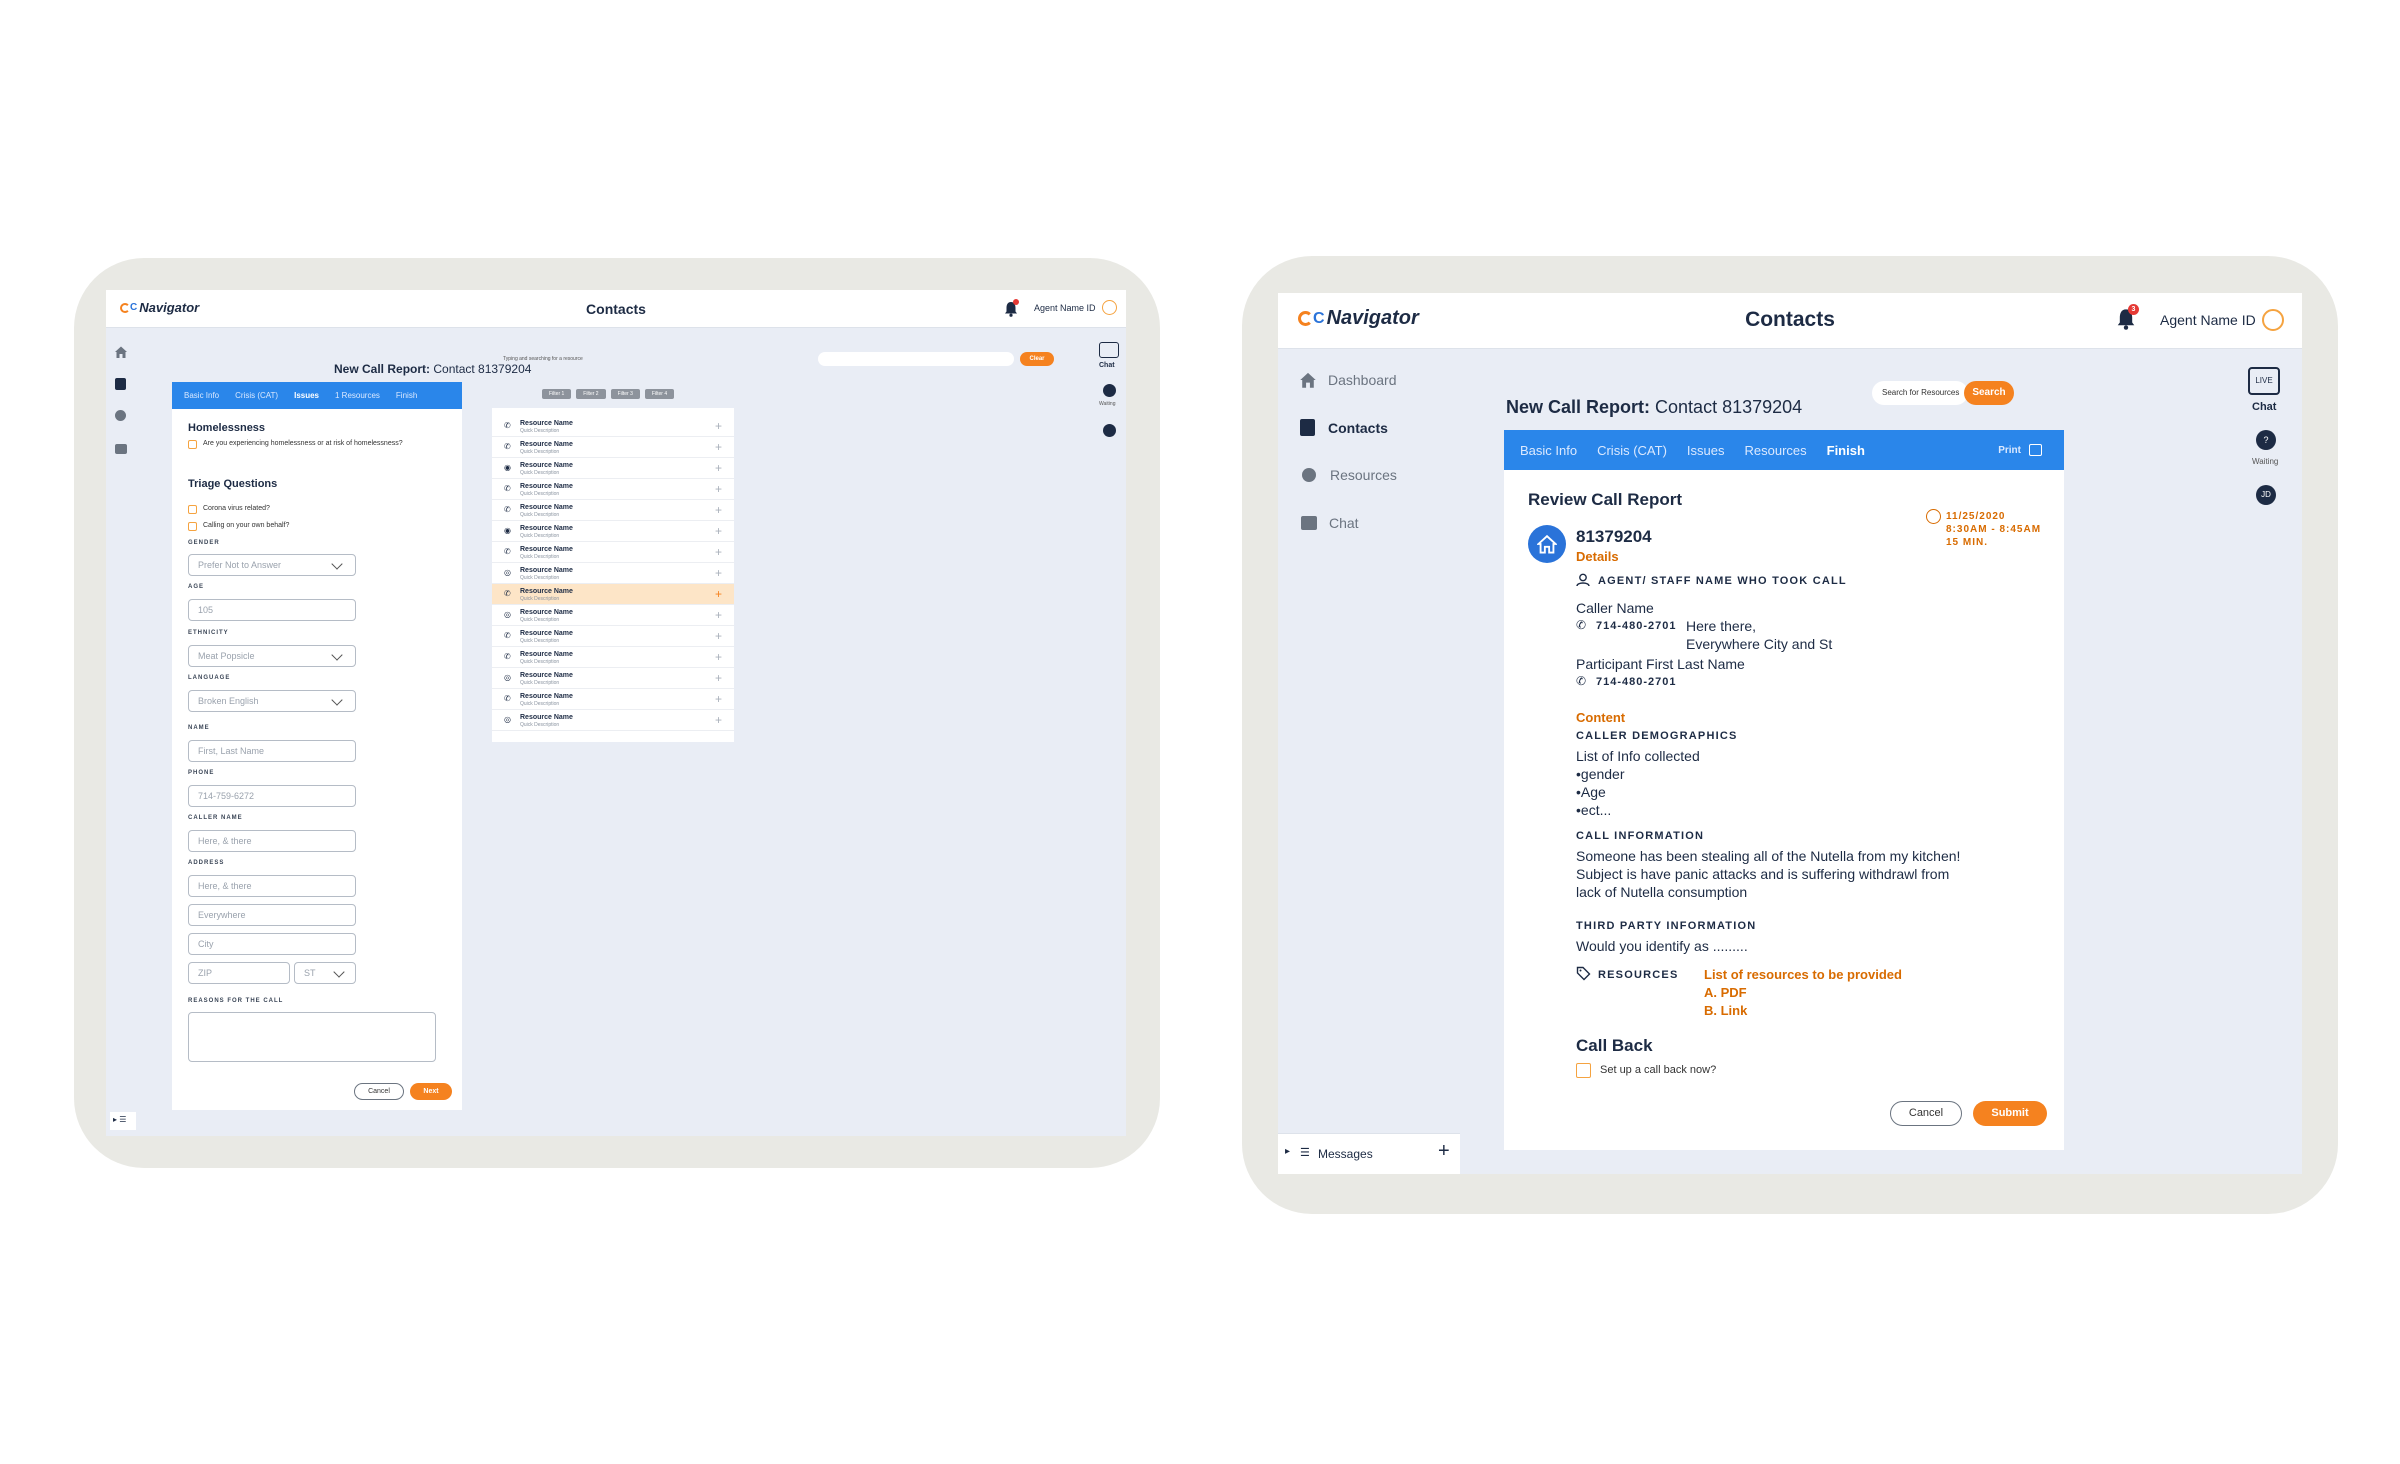  I want to click on left-tab-resources: 1 Resources, so click(357, 395).